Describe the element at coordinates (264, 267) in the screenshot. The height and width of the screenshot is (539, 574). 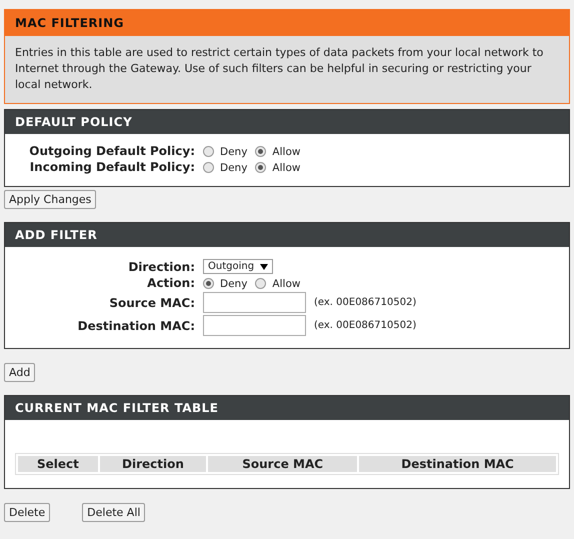
I see `caret-icon` at that location.